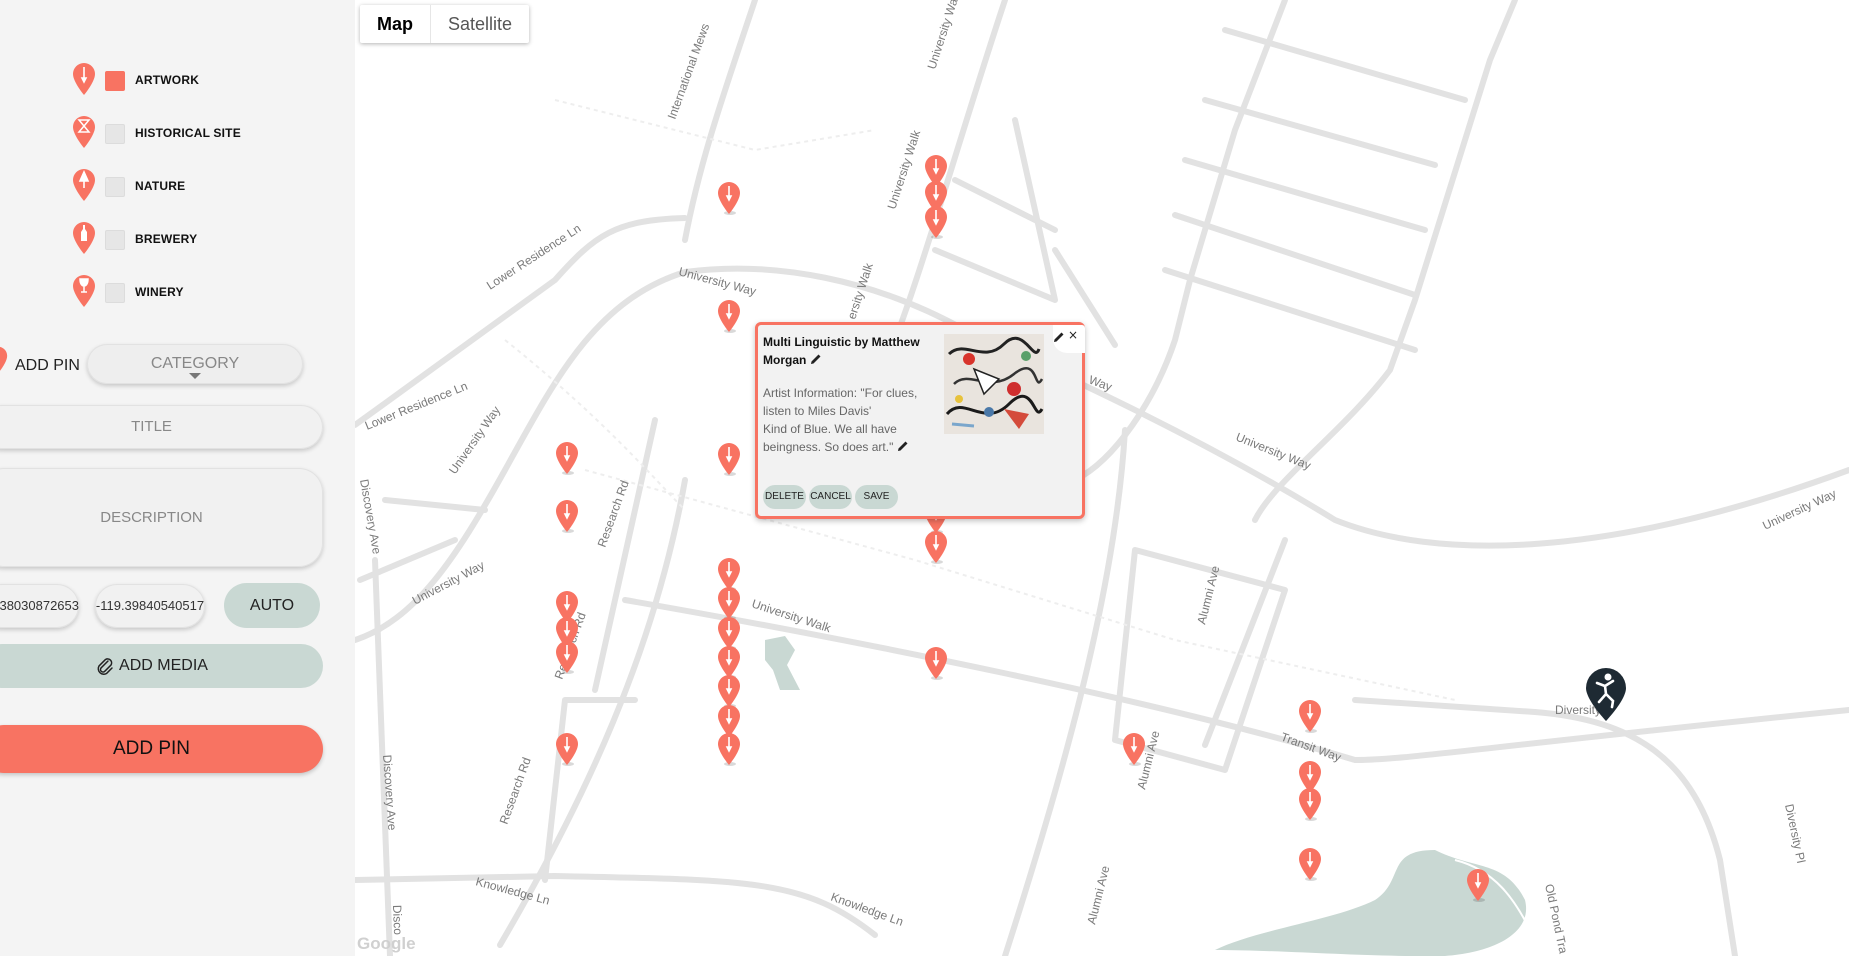  I want to click on street-label: Old Pond Tra, so click(1556, 919).